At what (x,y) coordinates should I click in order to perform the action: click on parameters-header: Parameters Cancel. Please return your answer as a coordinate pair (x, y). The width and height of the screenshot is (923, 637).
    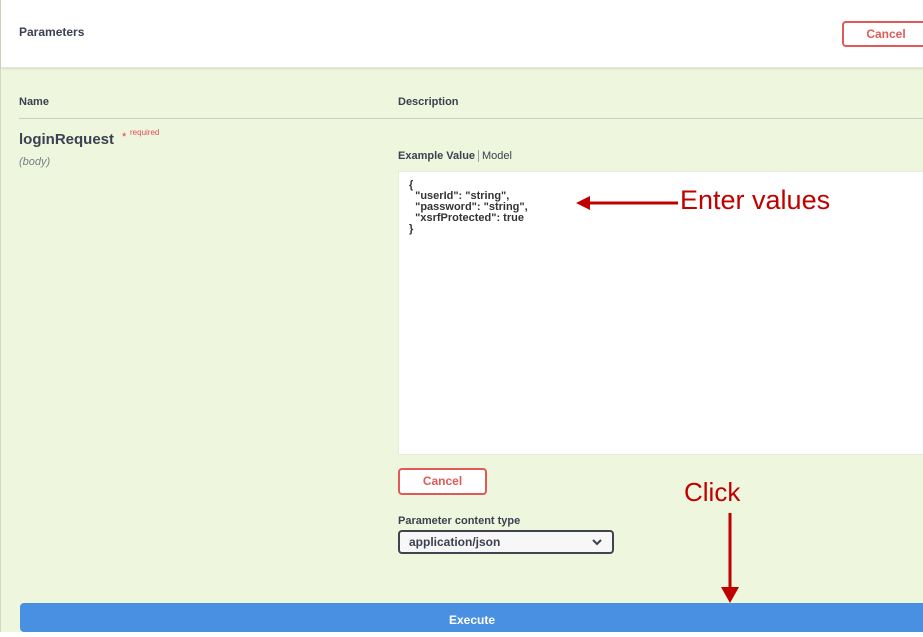
    Looking at the image, I should click on (462, 34).